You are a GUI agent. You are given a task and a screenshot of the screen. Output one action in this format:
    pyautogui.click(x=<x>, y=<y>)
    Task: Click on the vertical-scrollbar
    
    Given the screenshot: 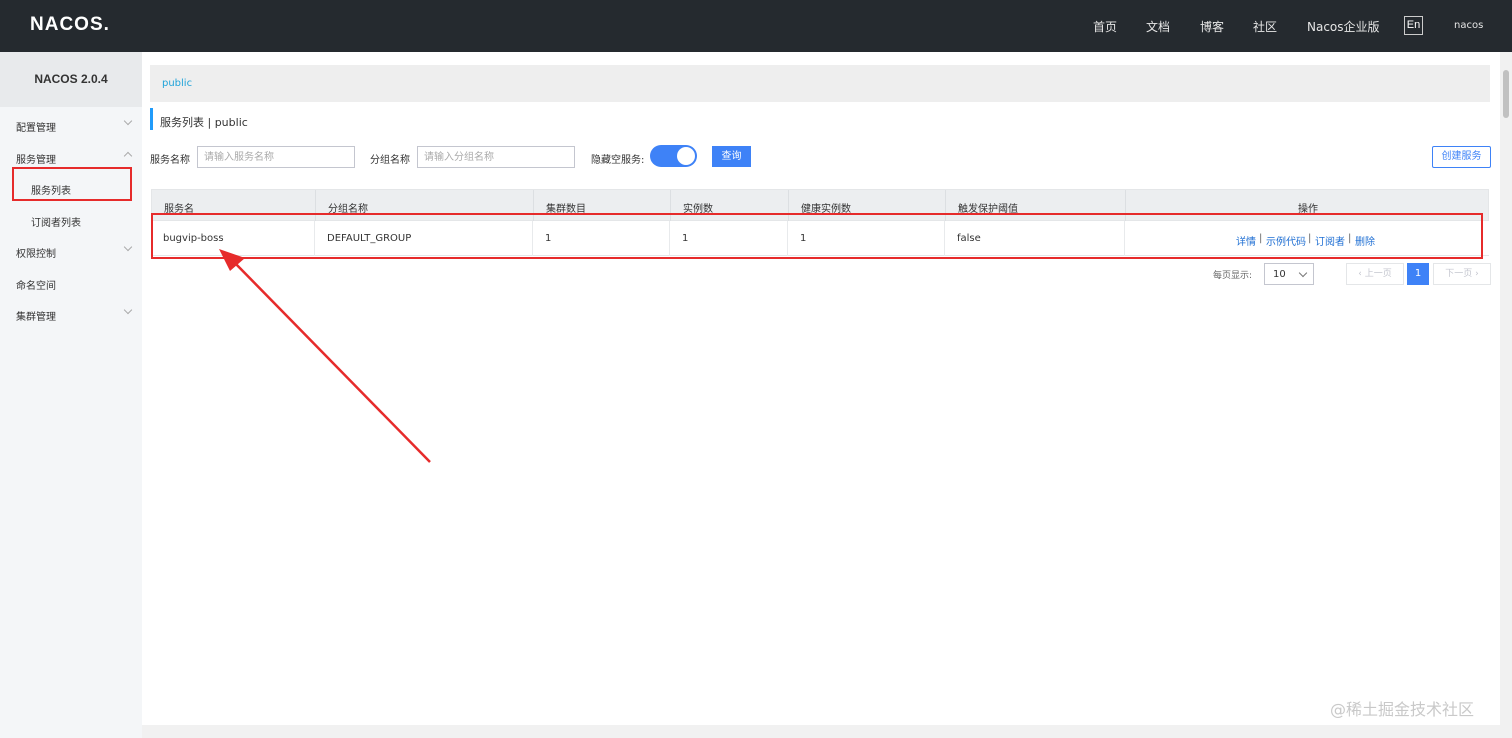 What is the action you would take?
    pyautogui.click(x=1506, y=395)
    